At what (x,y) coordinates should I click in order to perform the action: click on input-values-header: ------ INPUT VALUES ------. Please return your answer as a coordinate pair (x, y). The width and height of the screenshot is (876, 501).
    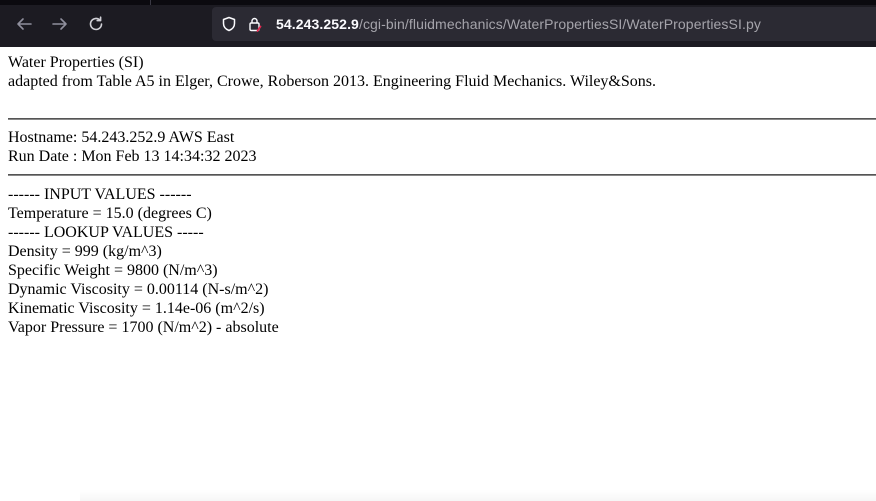
    Looking at the image, I should click on (100, 194).